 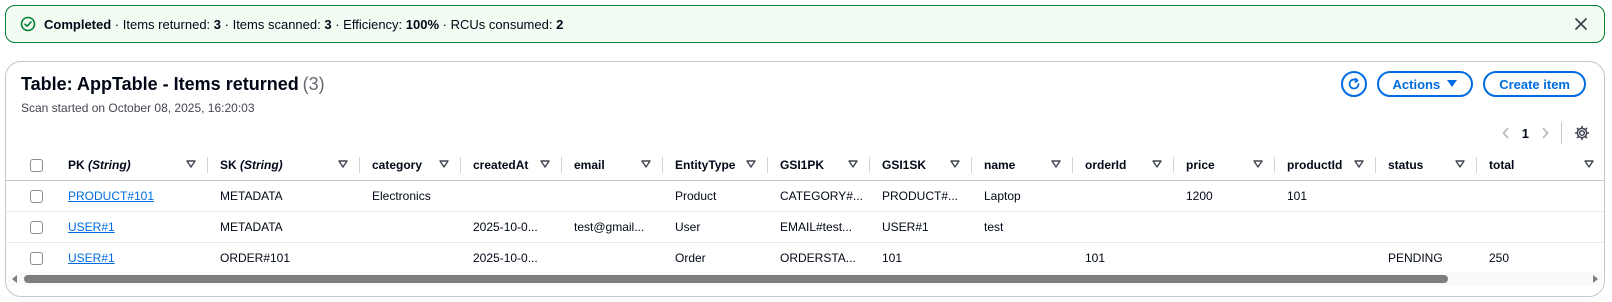 I want to click on close-icon, so click(x=1581, y=24).